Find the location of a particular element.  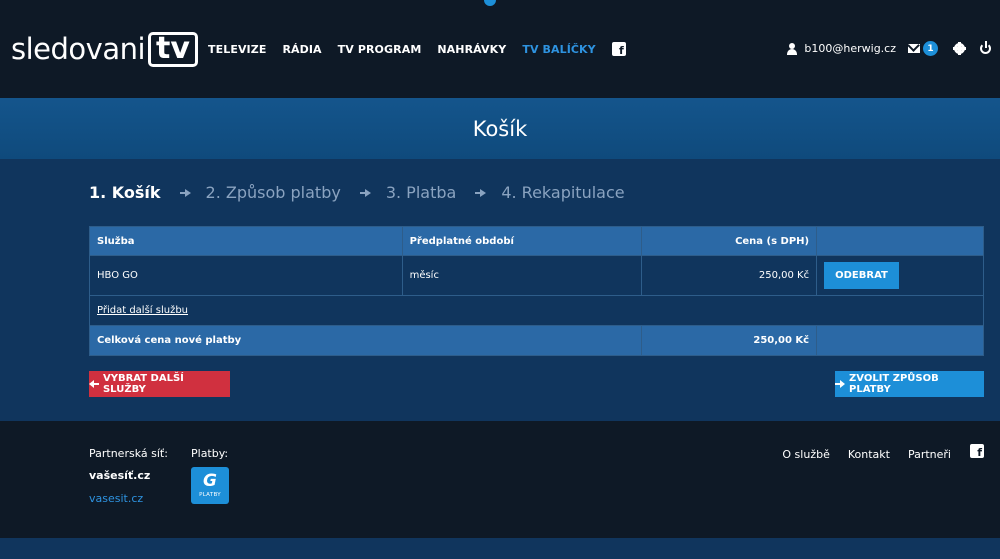

nav-radia: RÁDIA is located at coordinates (301, 49).